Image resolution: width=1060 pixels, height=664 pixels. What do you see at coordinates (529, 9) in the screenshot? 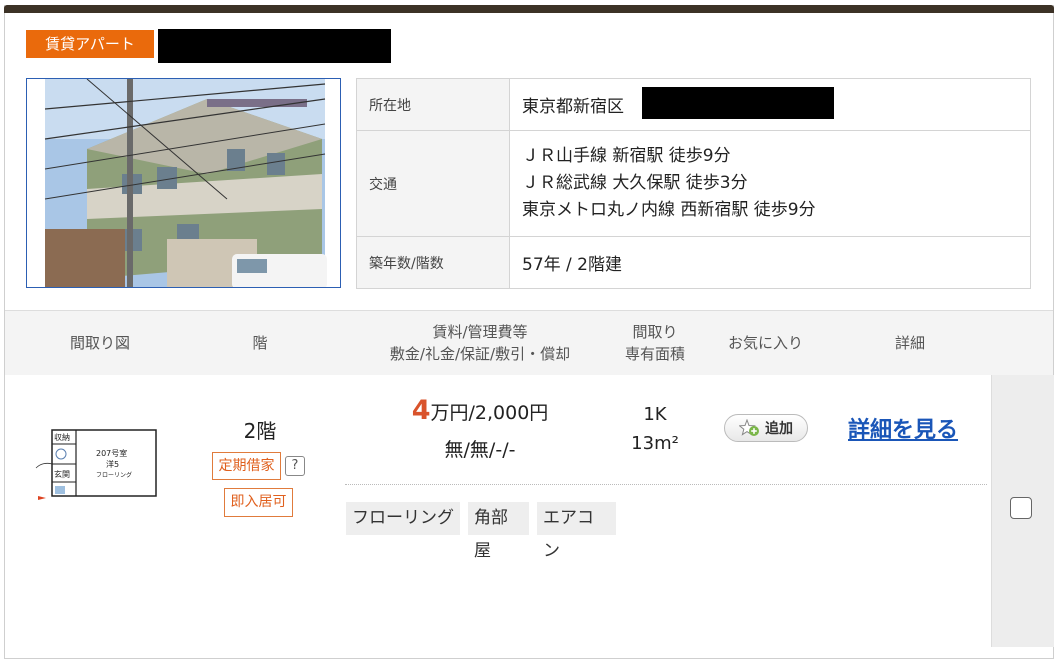
I see `card-top-bar` at bounding box center [529, 9].